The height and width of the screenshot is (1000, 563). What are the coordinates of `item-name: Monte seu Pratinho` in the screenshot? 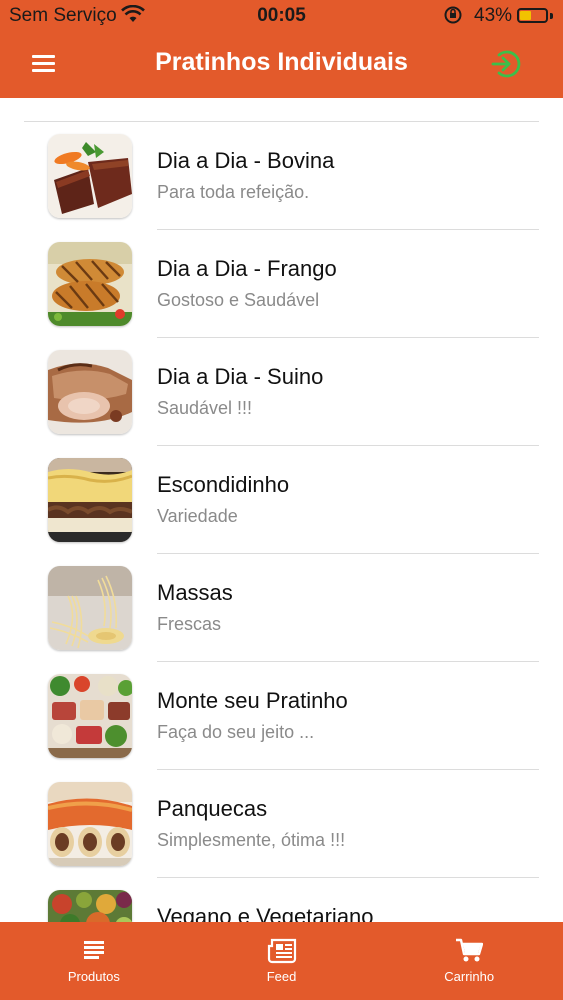 It's located at (252, 700).